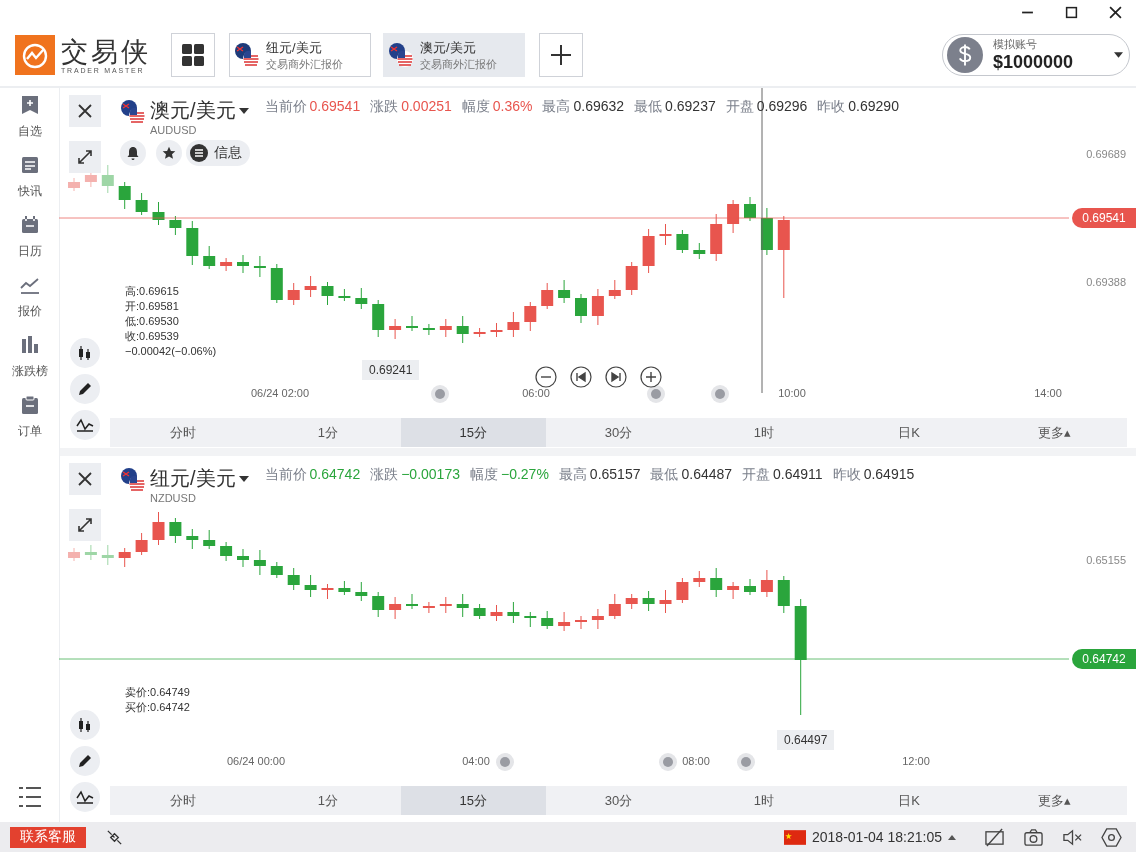 This screenshot has width=1136, height=852. What do you see at coordinates (193, 55) in the screenshot?
I see `grid-button` at bounding box center [193, 55].